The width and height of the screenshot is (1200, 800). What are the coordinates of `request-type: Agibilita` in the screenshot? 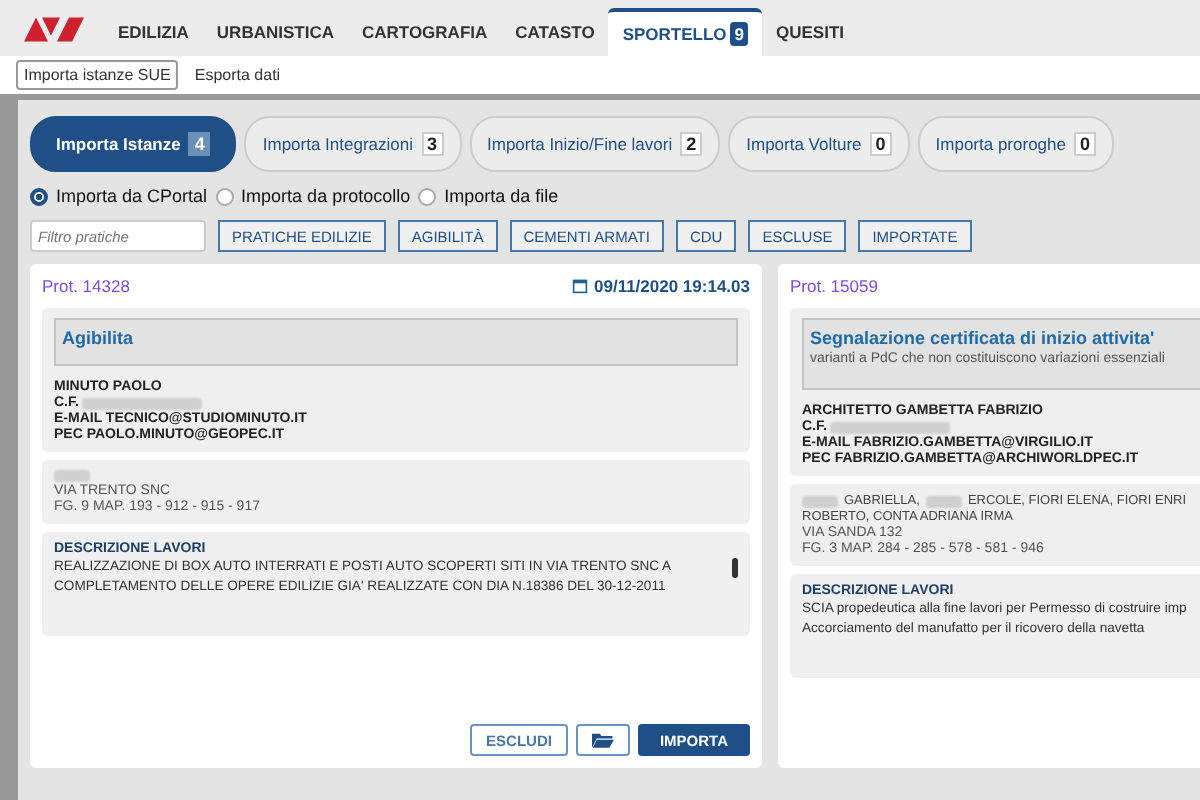 It's located at (98, 338).